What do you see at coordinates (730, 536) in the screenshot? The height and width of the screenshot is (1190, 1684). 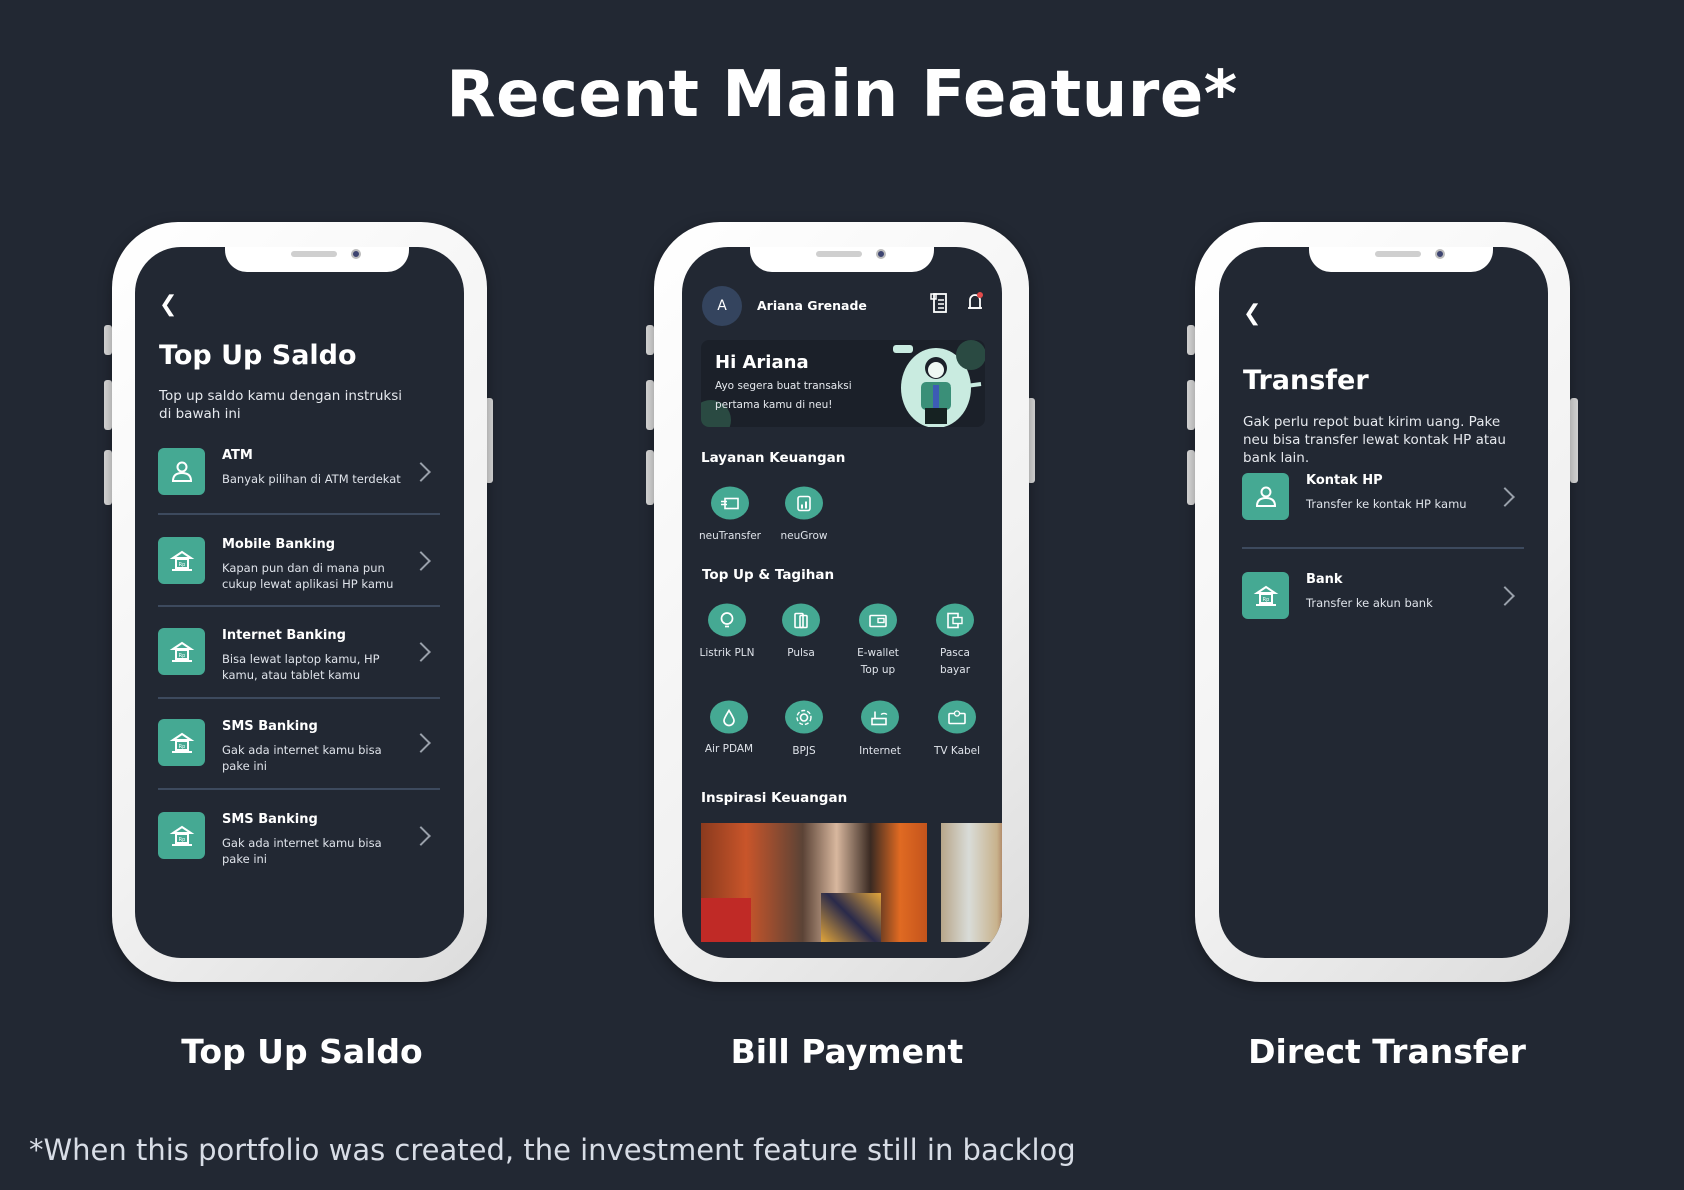 I see `service-label: neuTransfer` at bounding box center [730, 536].